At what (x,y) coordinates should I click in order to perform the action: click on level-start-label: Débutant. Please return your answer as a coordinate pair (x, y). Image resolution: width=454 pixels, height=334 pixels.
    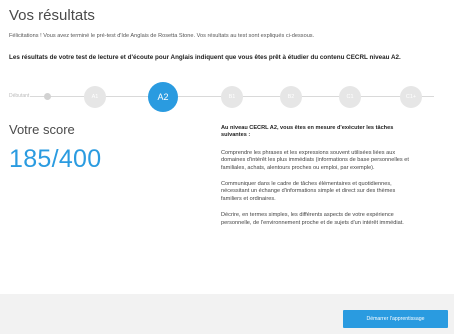
    Looking at the image, I should click on (19, 96).